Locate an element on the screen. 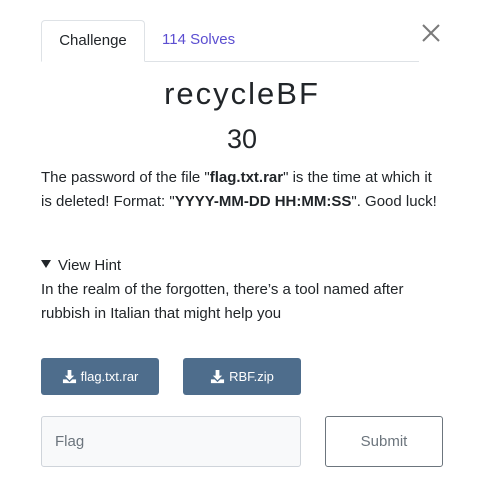 The height and width of the screenshot is (490, 490). download-rbf-zip-button: RBF.zip is located at coordinates (242, 376).